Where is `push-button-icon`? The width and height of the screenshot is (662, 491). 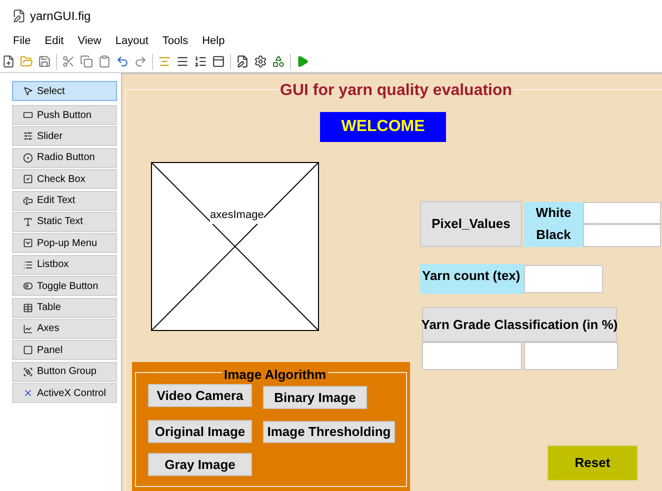 push-button-icon is located at coordinates (28, 115).